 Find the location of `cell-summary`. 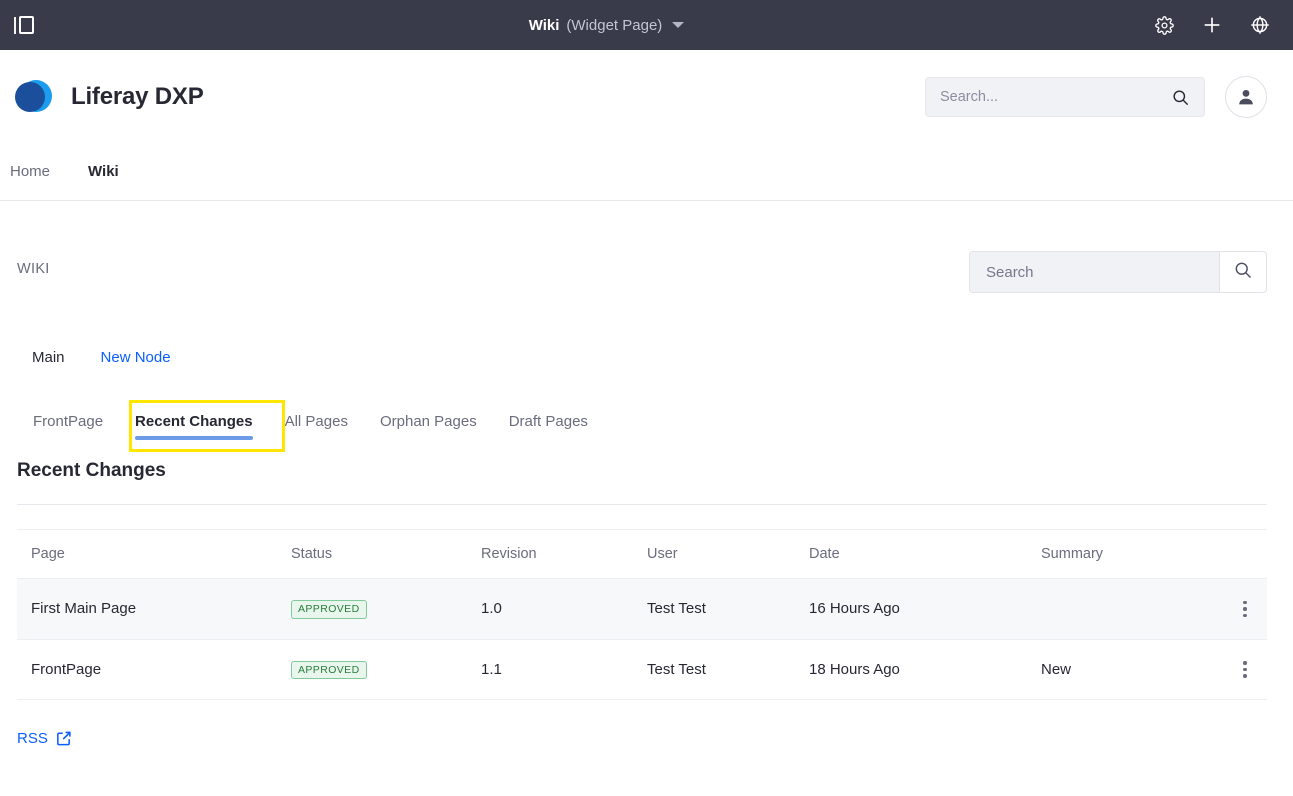

cell-summary is located at coordinates (1124, 608).